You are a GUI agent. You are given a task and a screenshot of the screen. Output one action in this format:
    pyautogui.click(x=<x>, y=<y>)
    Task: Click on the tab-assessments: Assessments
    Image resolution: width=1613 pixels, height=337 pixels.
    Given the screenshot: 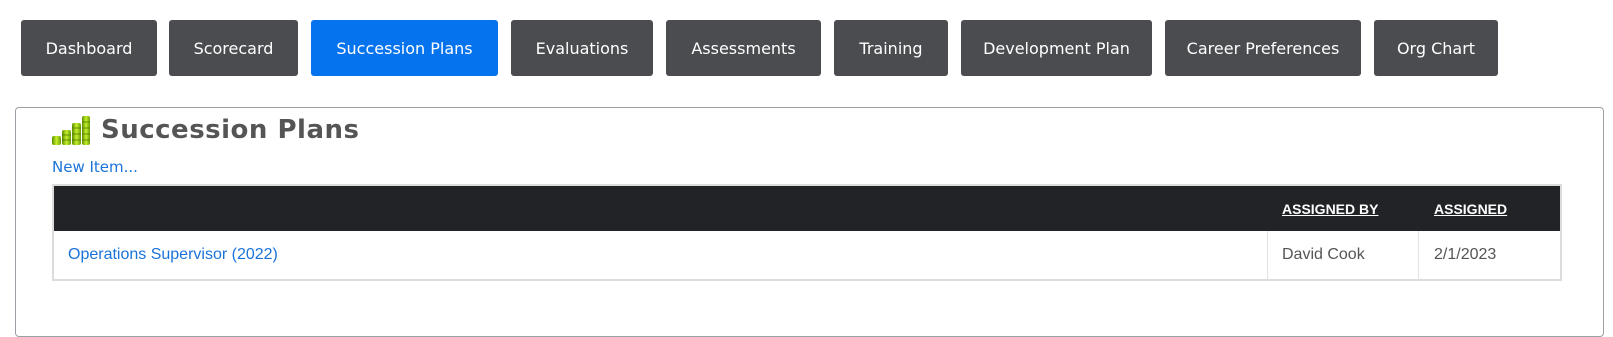 What is the action you would take?
    pyautogui.click(x=743, y=48)
    